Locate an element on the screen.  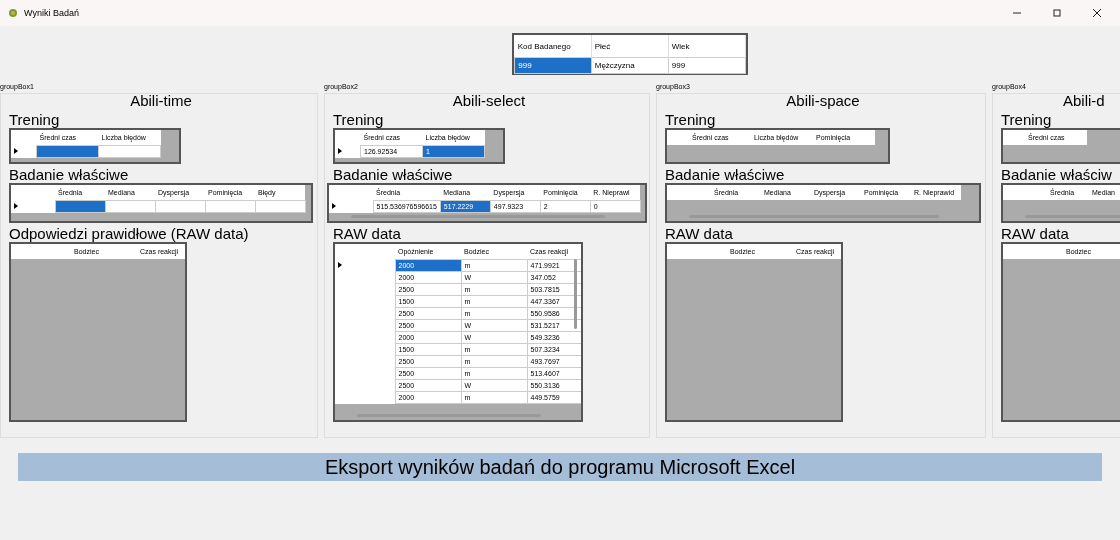
section-heading: Odpowiedzi prawidłowe (RAW data) is located at coordinates (129, 233).